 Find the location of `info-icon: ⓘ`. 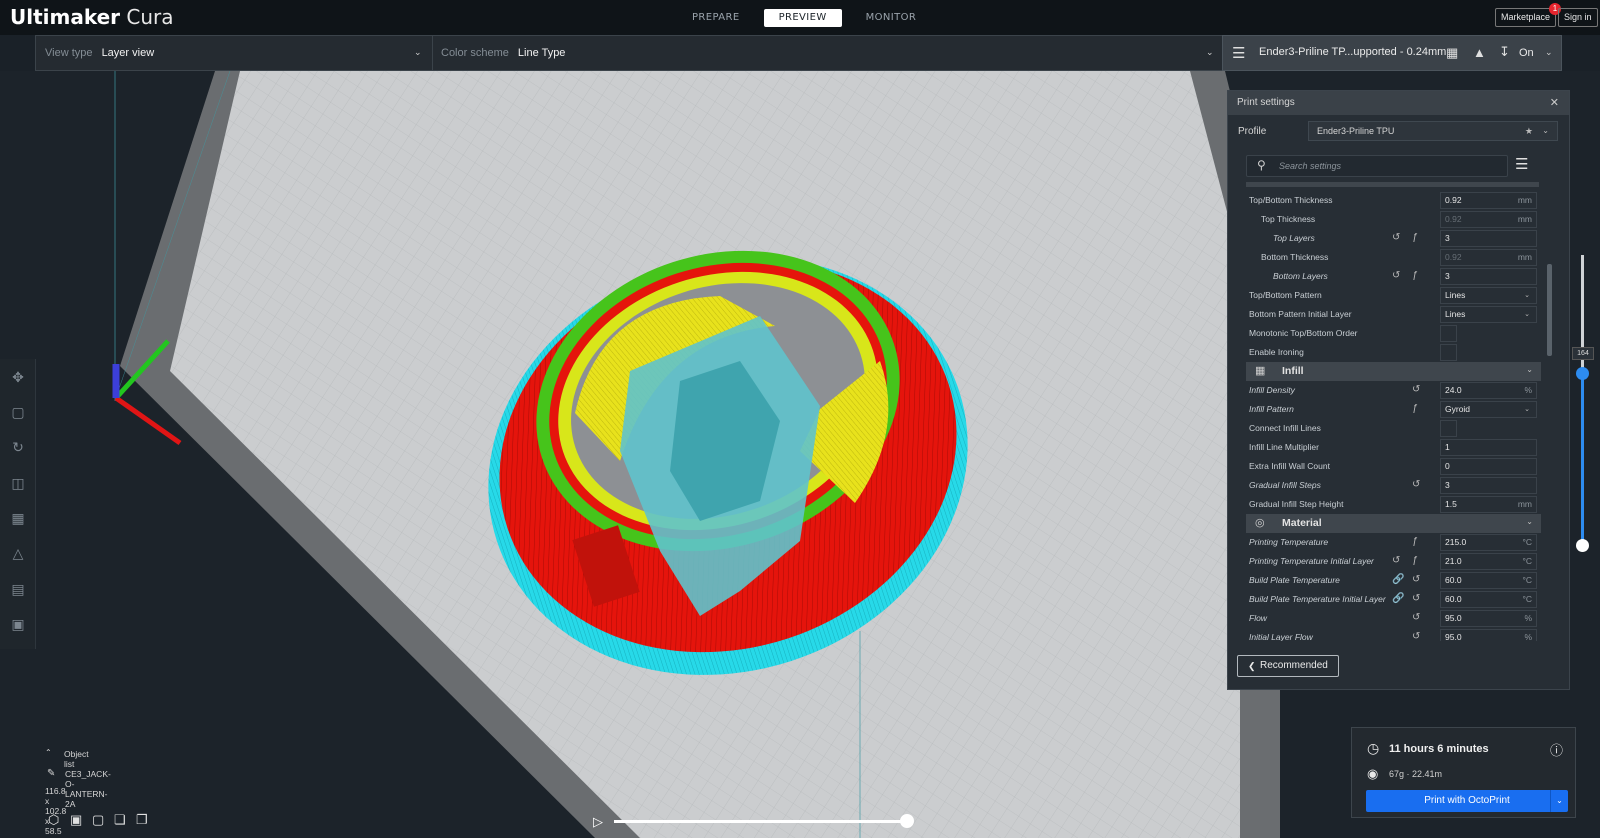

info-icon: ⓘ is located at coordinates (1556, 749).